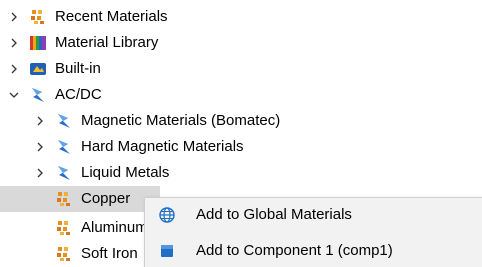 The image size is (482, 267). Describe the element at coordinates (106, 198) in the screenshot. I see `tree-item-label: Copper` at that location.